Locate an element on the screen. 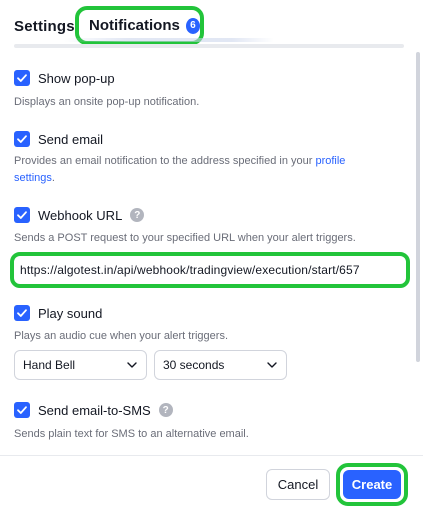  webhook-url-field is located at coordinates (210, 270).